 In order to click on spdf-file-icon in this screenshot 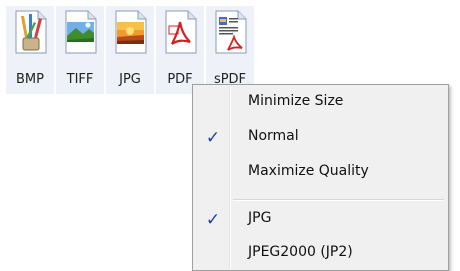, I will do `click(231, 32)`.